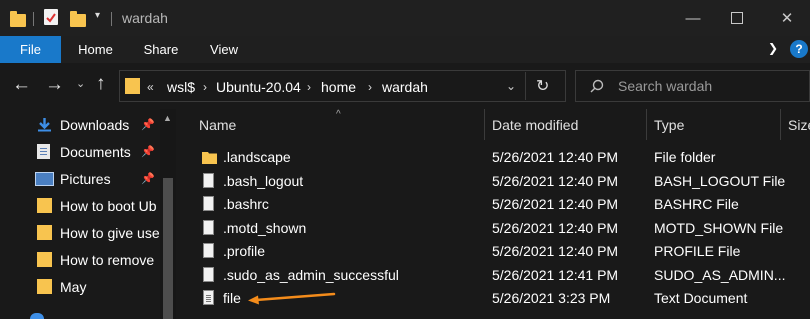 This screenshot has height=319, width=810. Describe the element at coordinates (167, 118) in the screenshot. I see `scroll-up-icon: ▲` at that location.